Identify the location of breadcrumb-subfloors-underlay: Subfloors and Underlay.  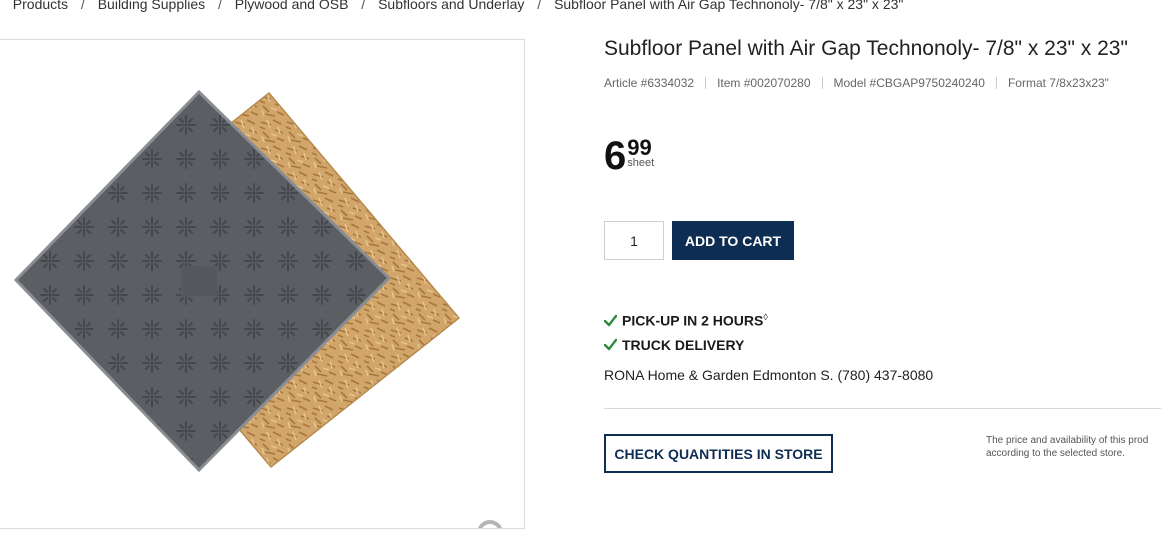
(451, 6).